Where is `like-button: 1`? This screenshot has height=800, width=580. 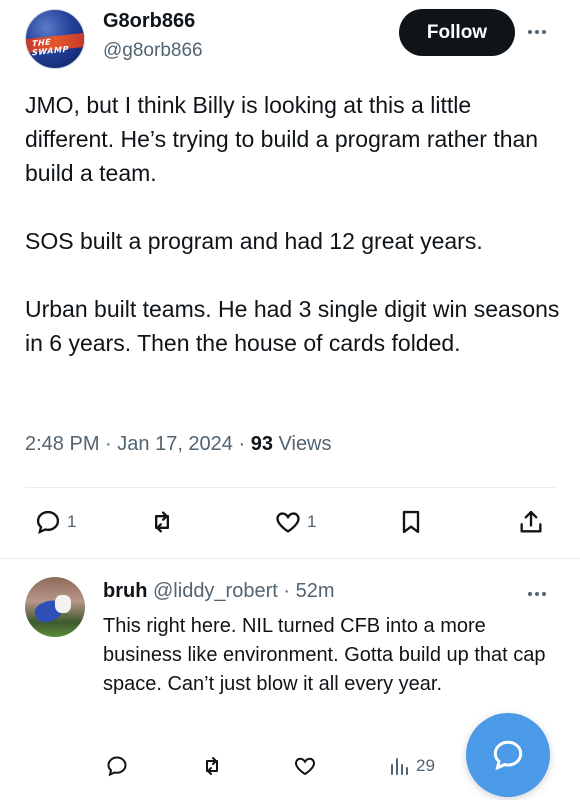
like-button: 1 is located at coordinates (295, 522).